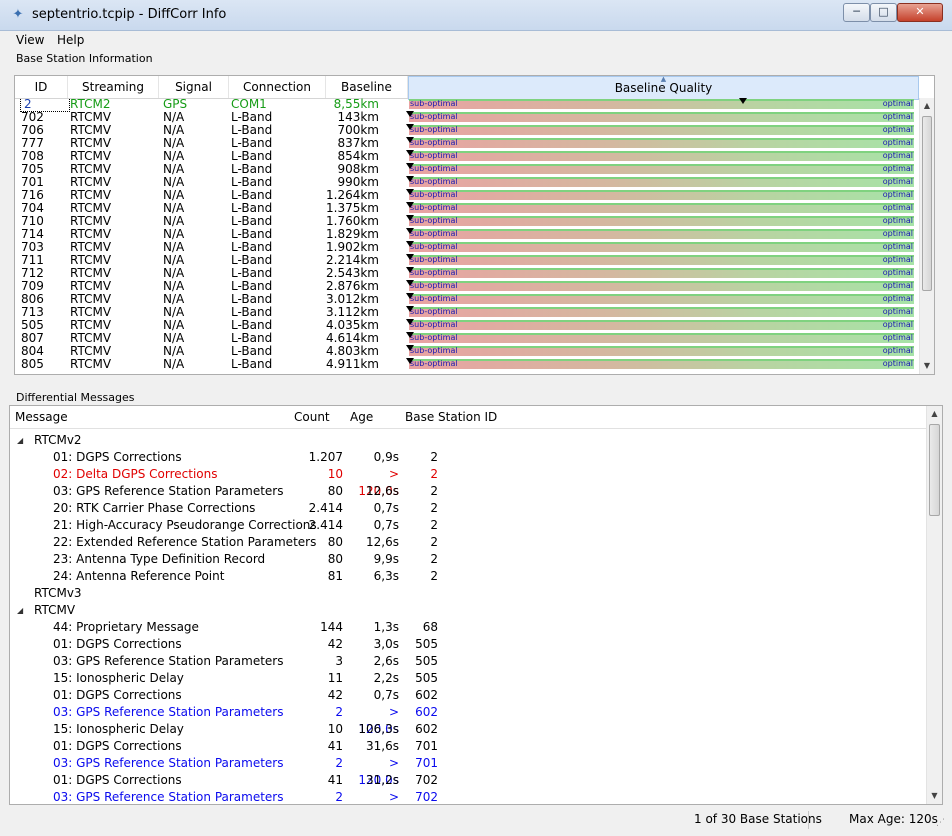  Describe the element at coordinates (361, 417) in the screenshot. I see `col-age: Age` at that location.